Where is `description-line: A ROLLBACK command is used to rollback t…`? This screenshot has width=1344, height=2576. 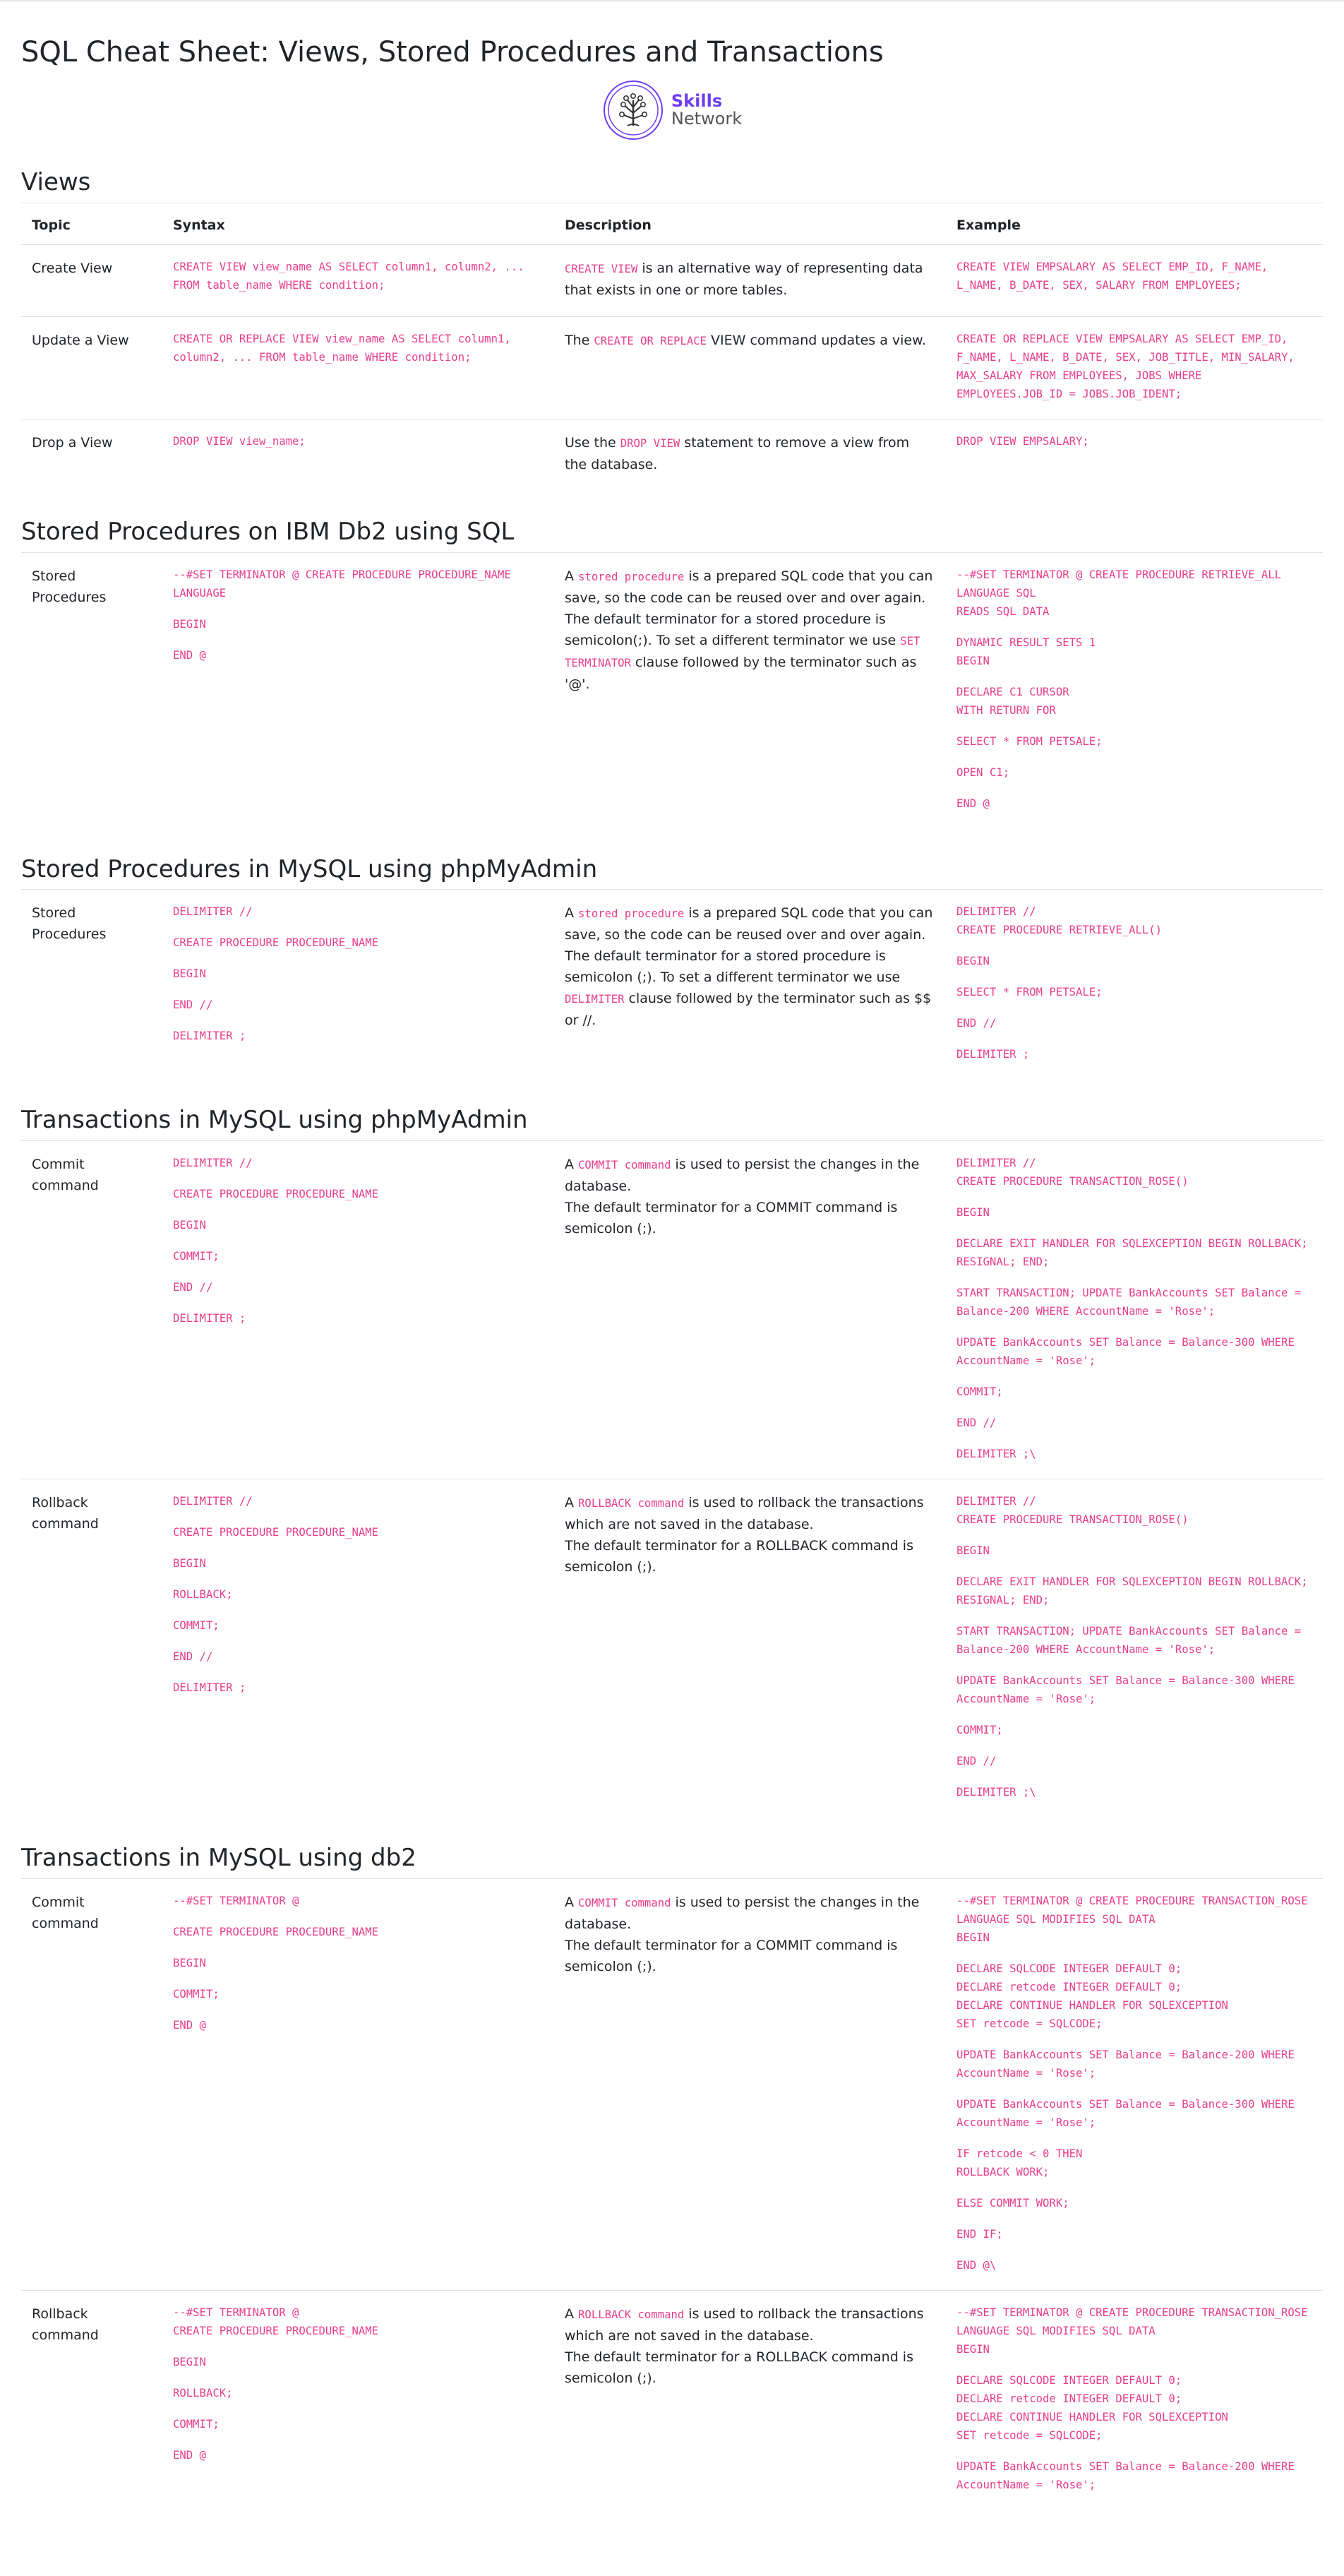
description-line: A ROLLBACK command is used to rollback t… is located at coordinates (745, 1514).